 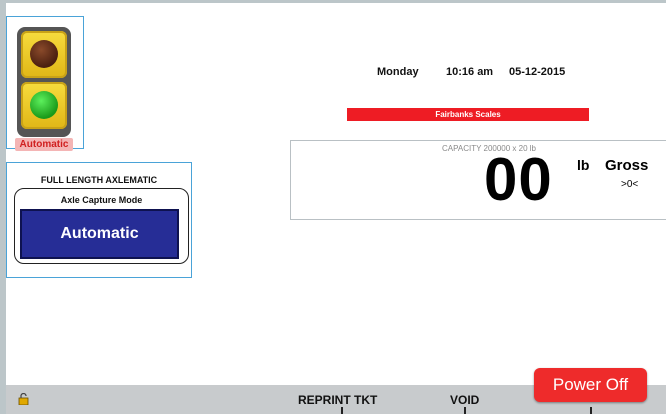 I want to click on stop-light-tile, so click(x=44, y=54).